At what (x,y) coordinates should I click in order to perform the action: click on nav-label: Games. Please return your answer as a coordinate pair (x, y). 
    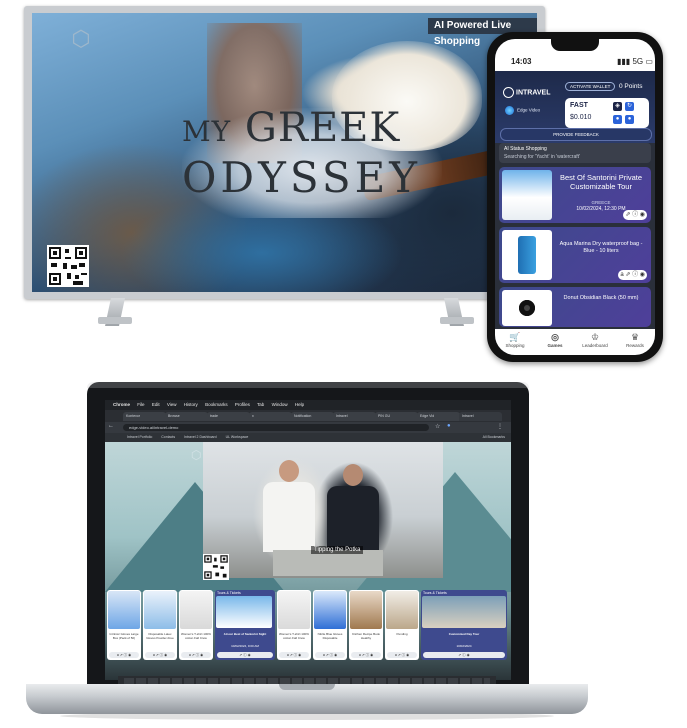
    Looking at the image, I should click on (555, 345).